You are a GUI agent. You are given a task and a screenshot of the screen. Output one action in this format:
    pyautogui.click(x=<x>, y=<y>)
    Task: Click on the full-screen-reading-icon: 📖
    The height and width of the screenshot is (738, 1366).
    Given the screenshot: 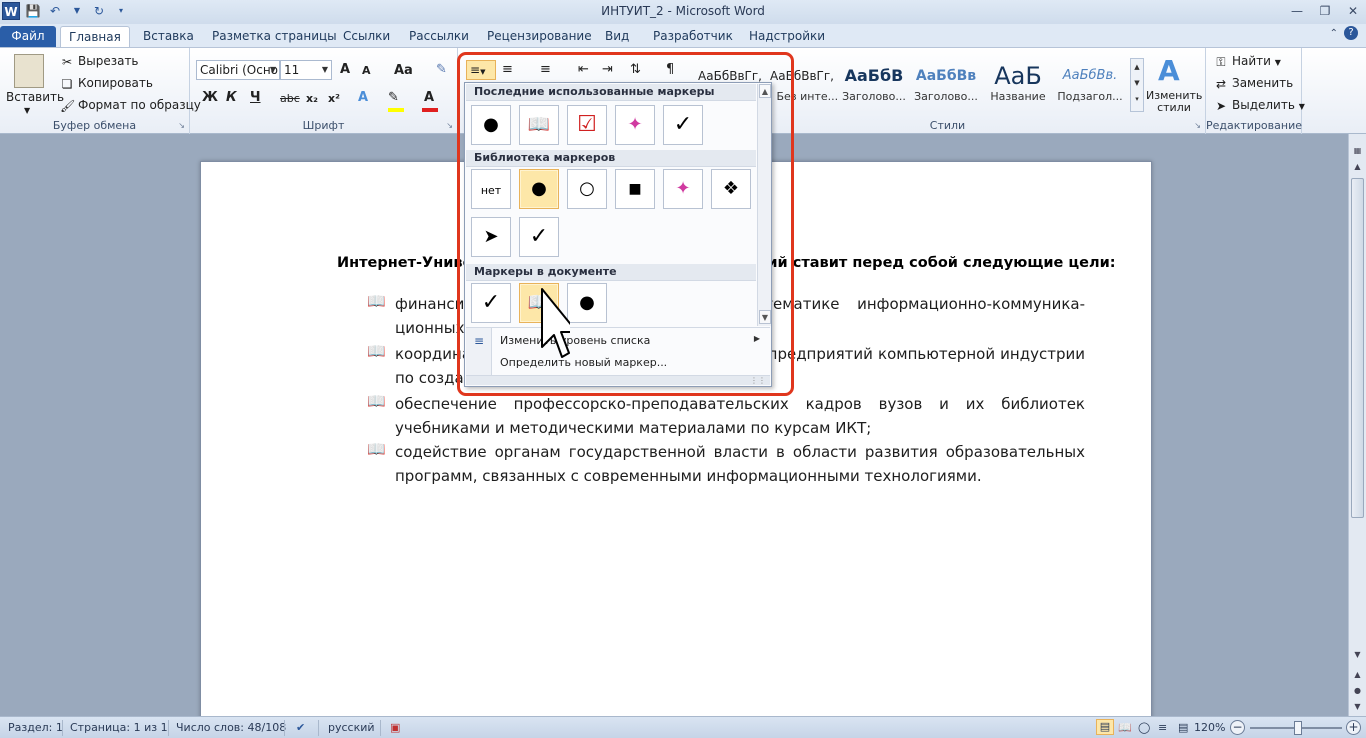 What is the action you would take?
    pyautogui.click(x=1125, y=727)
    